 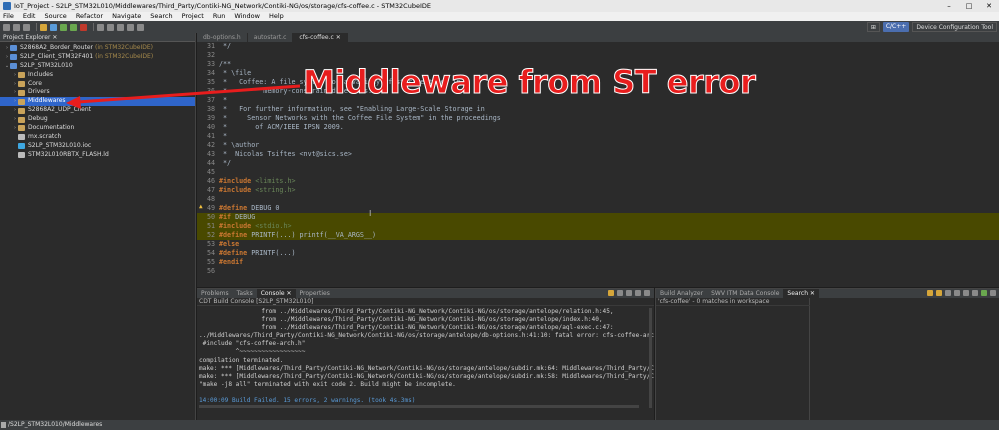 I want to click on code-line: 40 * of ACM/IEEE IPSN 2009., so click(x=598, y=127).